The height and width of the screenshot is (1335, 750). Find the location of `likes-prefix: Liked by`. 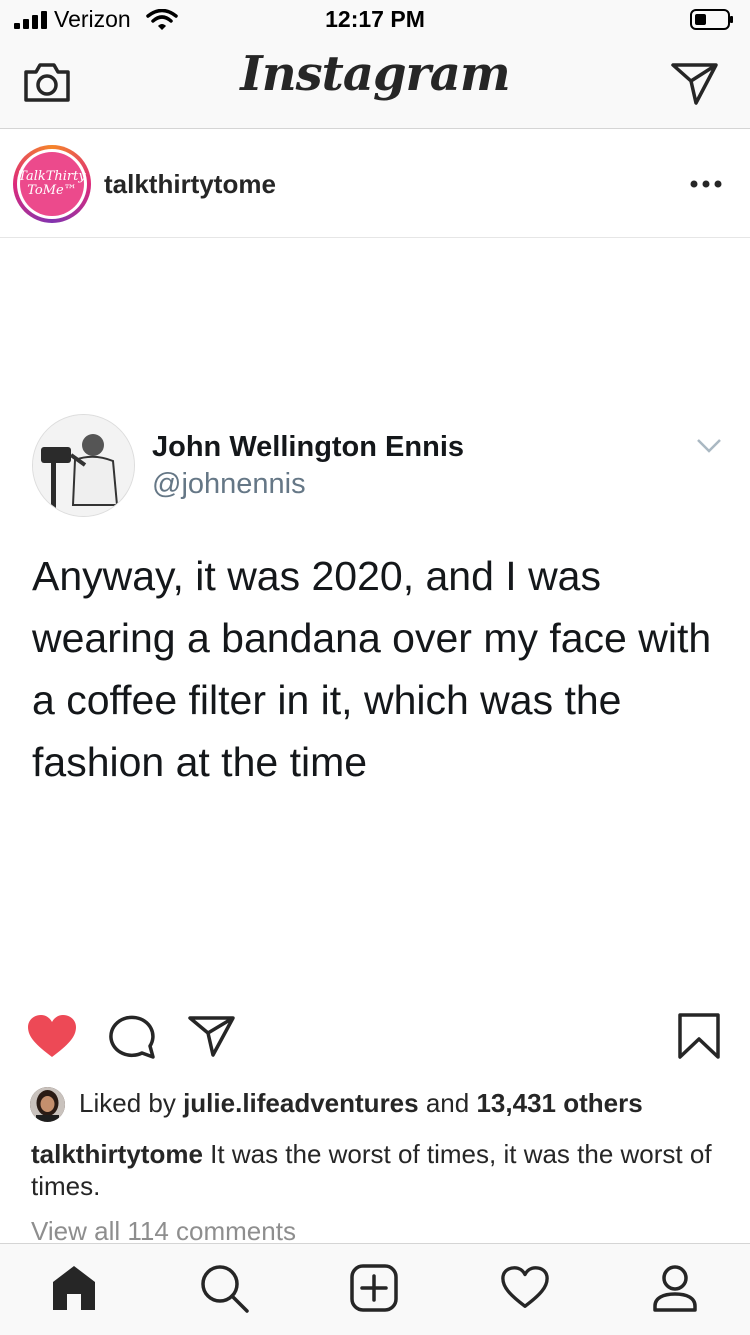

likes-prefix: Liked by is located at coordinates (127, 1103).